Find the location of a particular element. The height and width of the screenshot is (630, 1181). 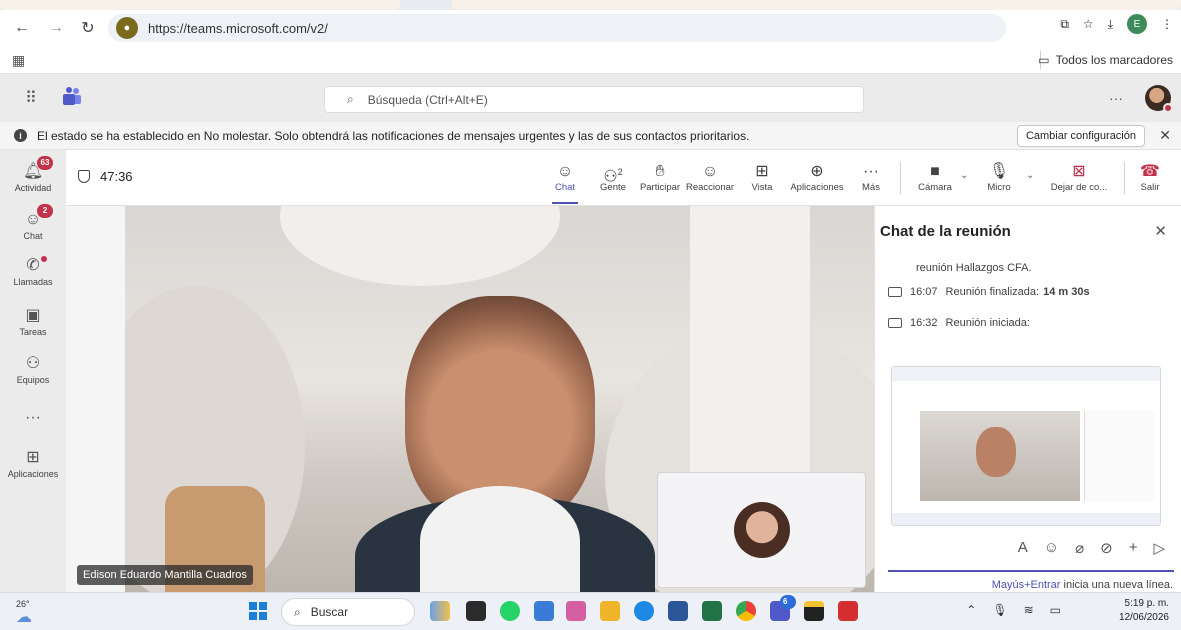

rail-item-teams: ⚇ Equipos is located at coordinates (33, 369).